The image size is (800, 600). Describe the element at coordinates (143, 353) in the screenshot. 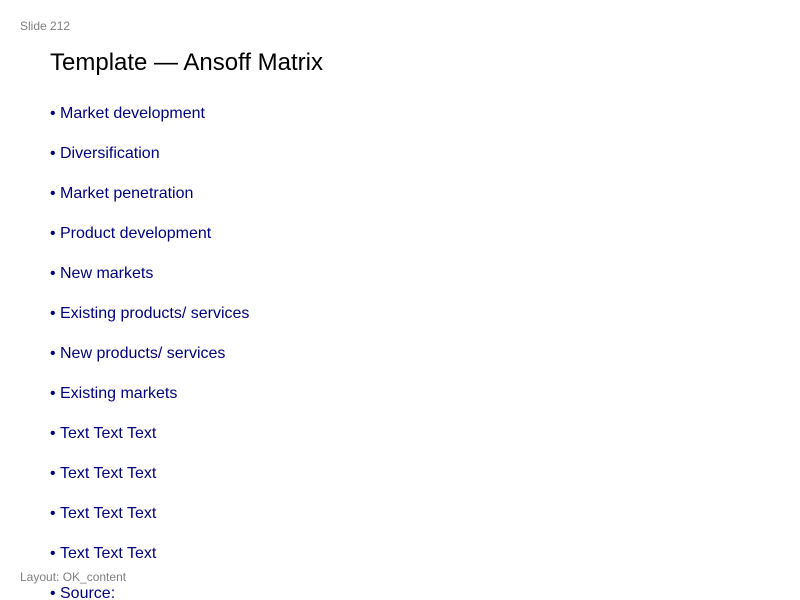

I see `bullet-text: New products/ services` at that location.